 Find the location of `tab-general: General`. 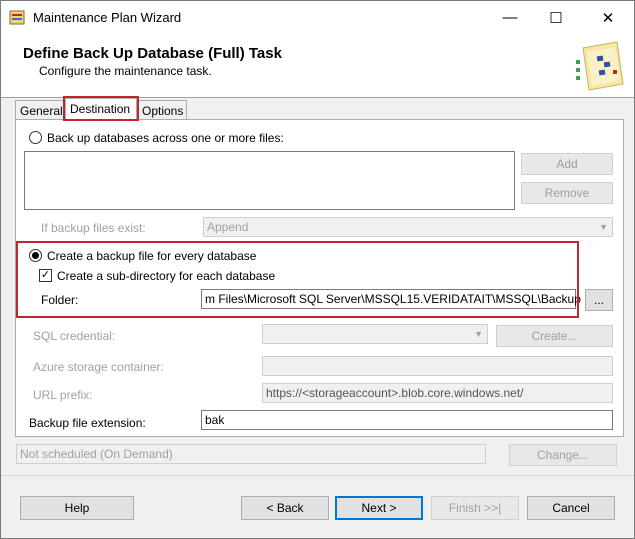

tab-general: General is located at coordinates (40, 110).